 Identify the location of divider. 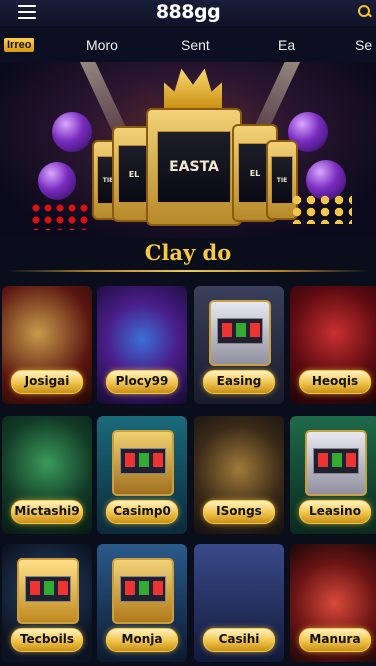
(188, 271).